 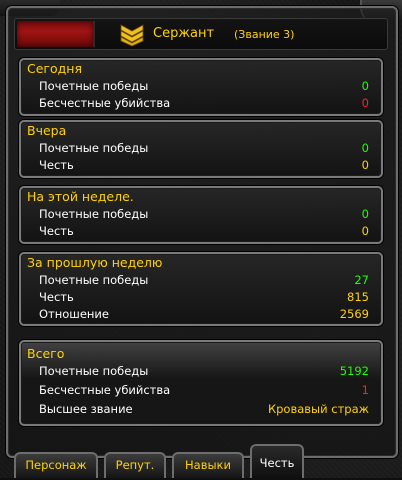 I want to click on tab-honor: Честь, so click(x=277, y=461).